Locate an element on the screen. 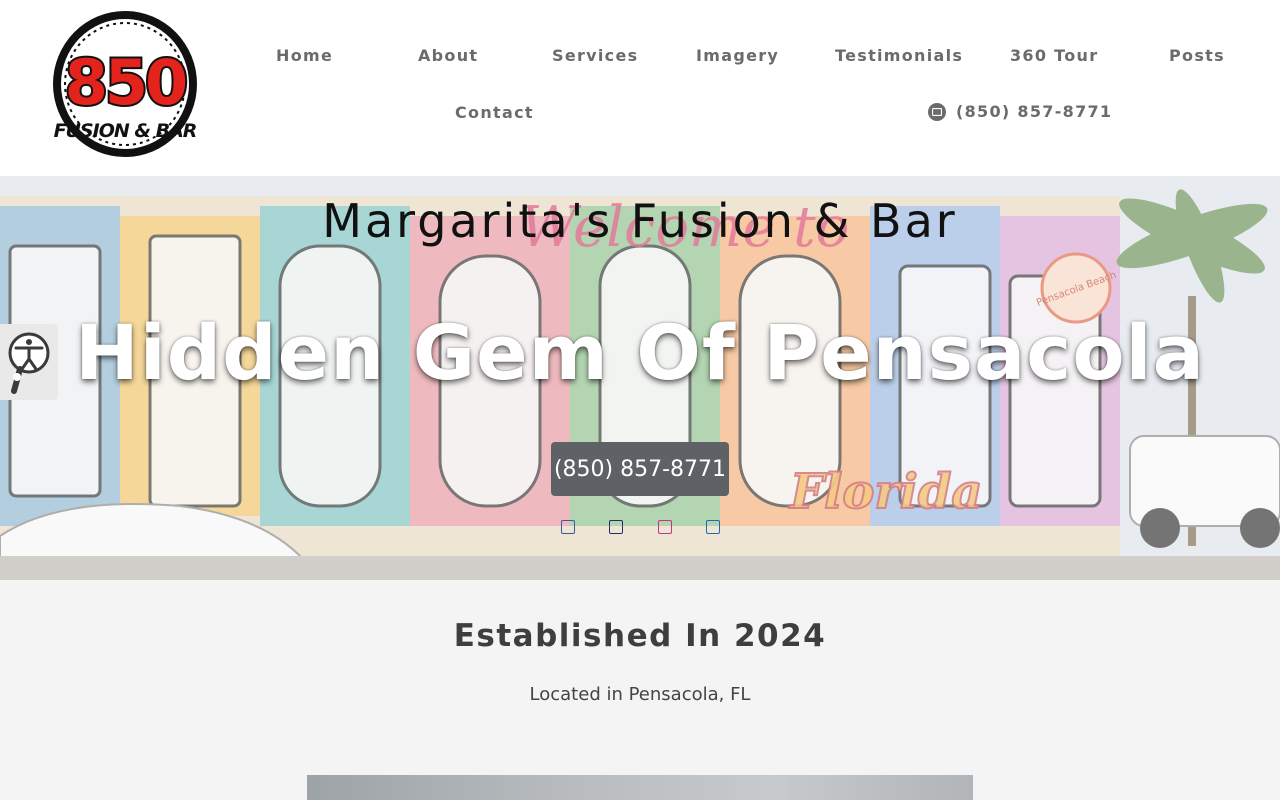 This screenshot has width=1280, height=800. location-text: Located in Pensacola, FL is located at coordinates (640, 694).